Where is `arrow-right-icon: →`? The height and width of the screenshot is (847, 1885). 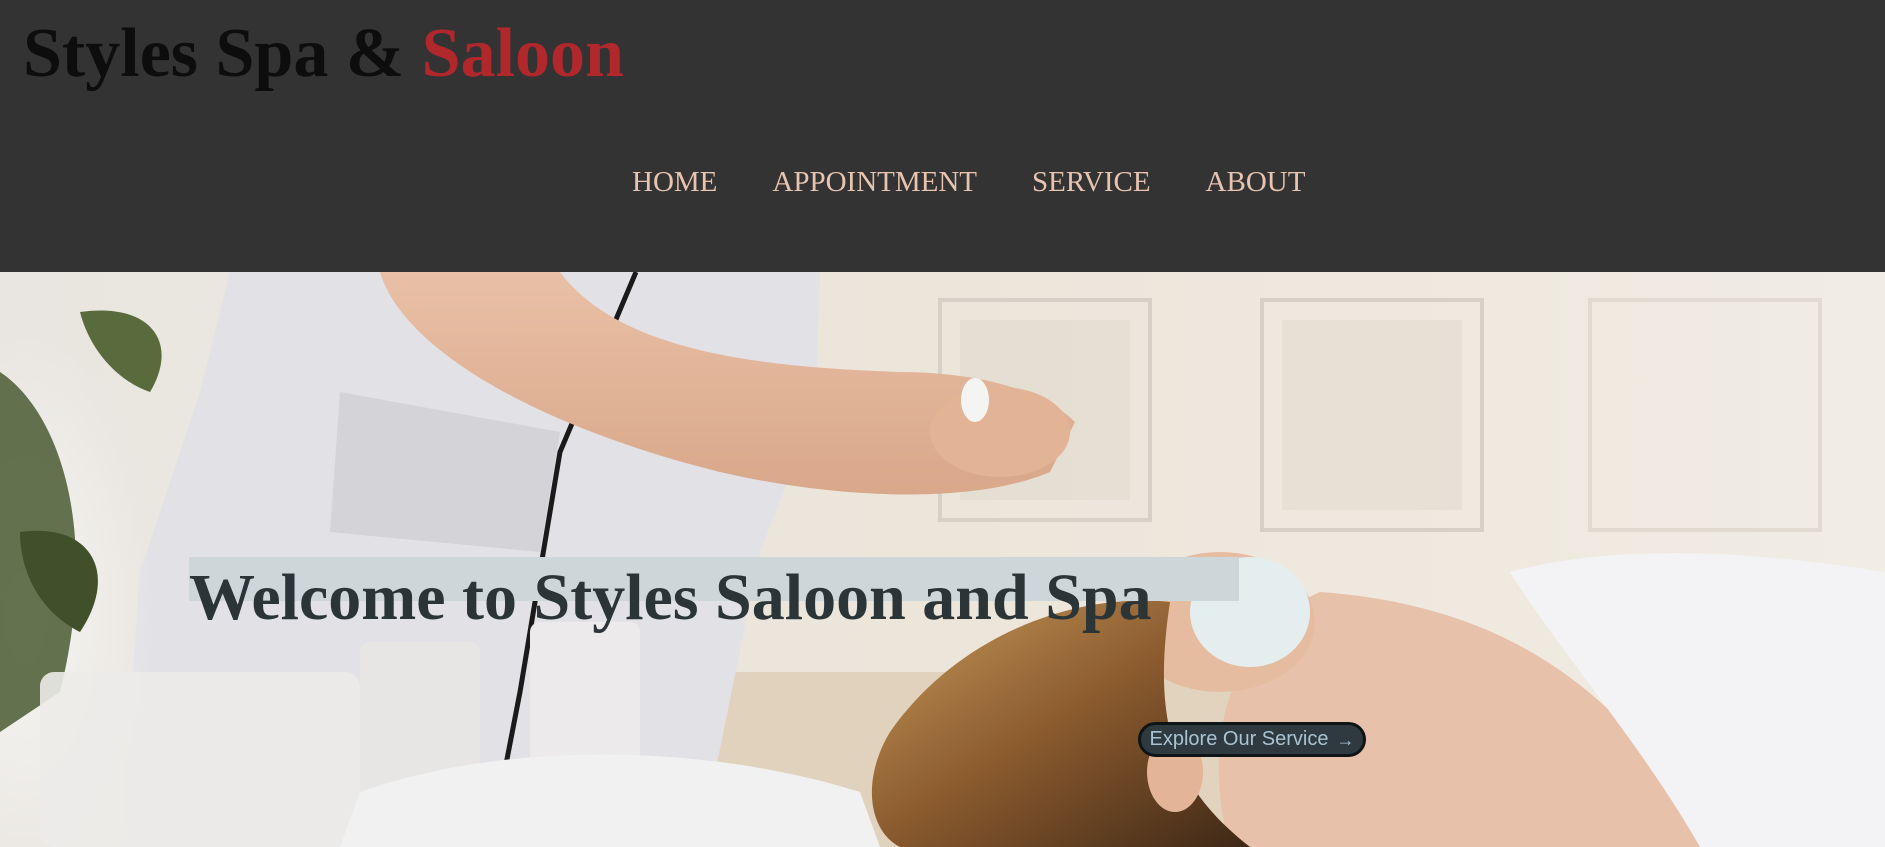 arrow-right-icon: → is located at coordinates (1345, 739).